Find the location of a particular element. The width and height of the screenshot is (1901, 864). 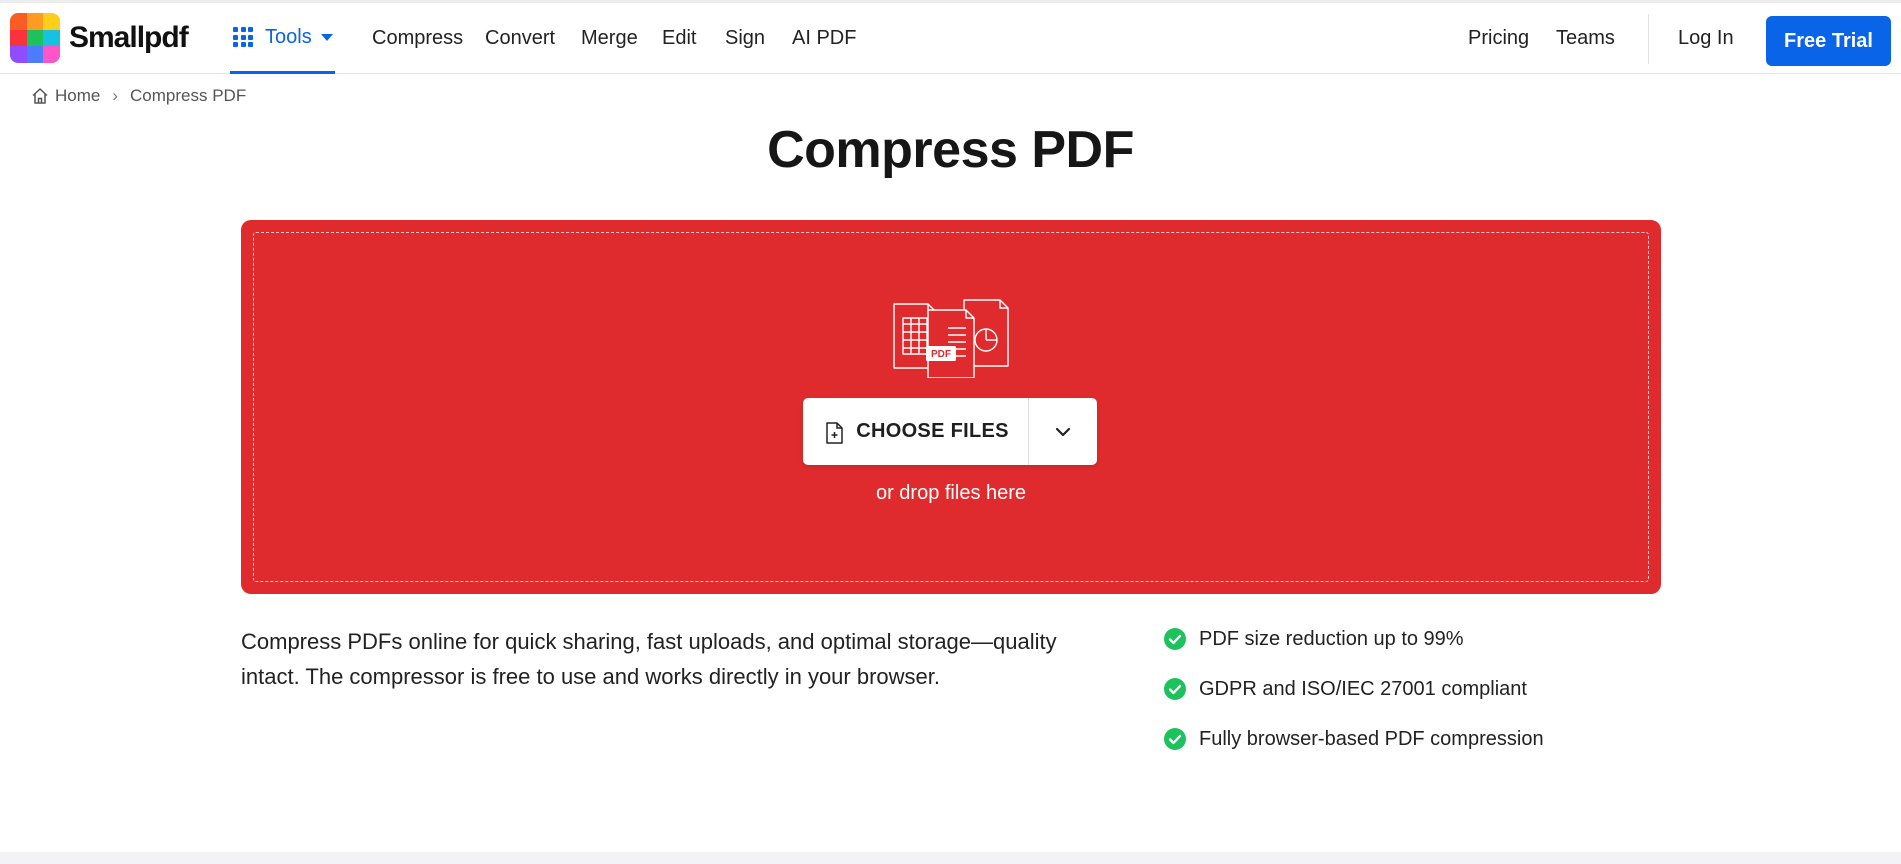

feature-item: Fully browser-based PDF compression is located at coordinates (1353, 739).